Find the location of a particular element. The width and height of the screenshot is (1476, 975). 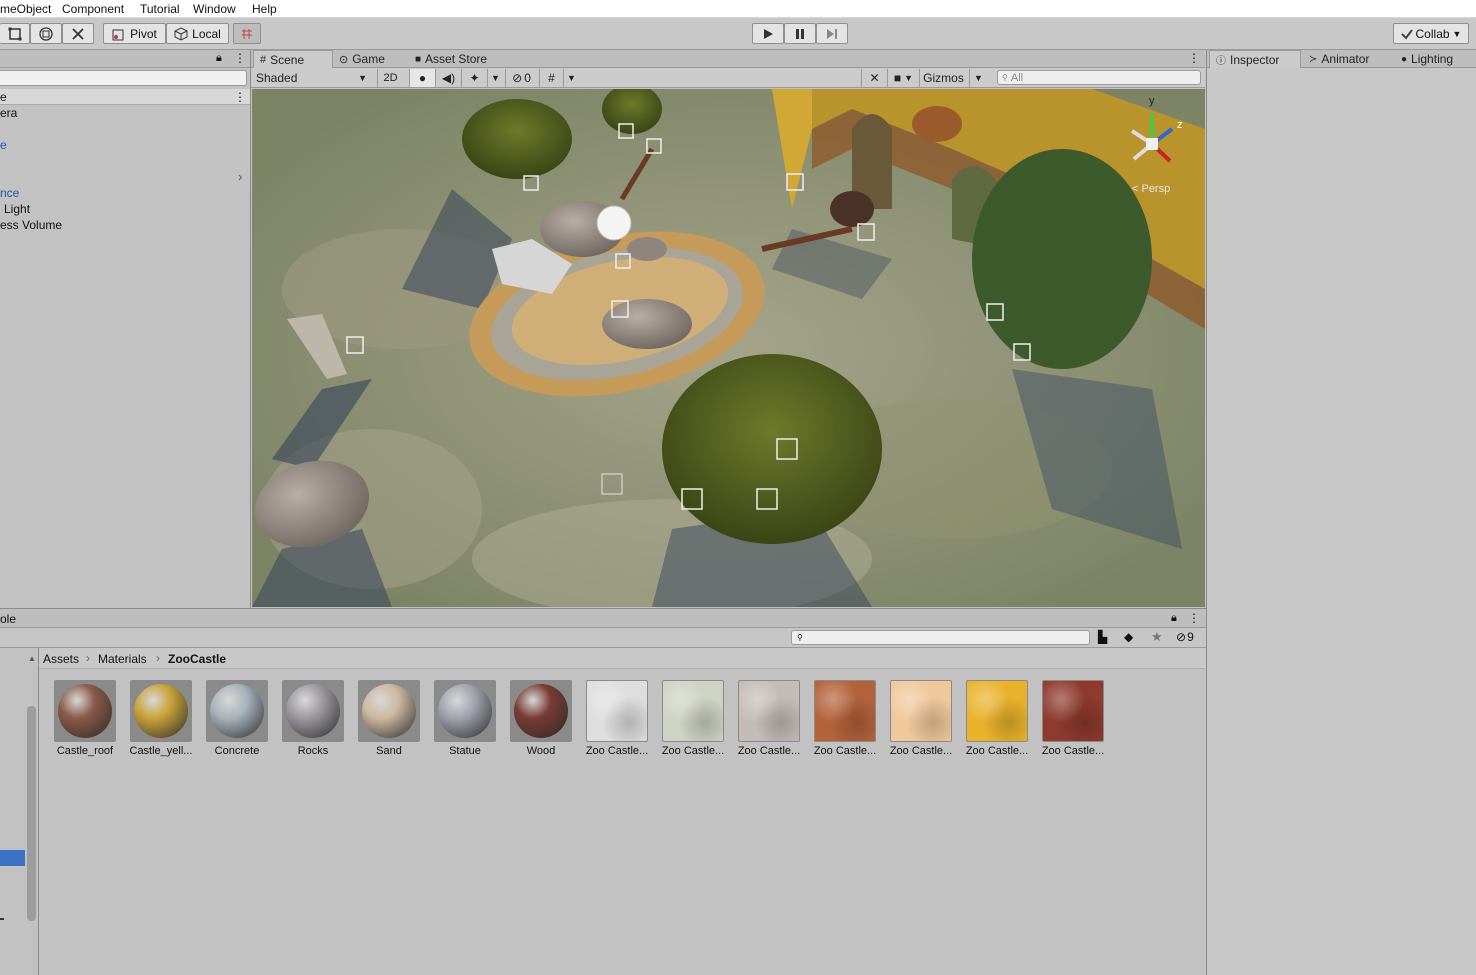

hierarchy-item-volume: ess Volume is located at coordinates (31, 225).